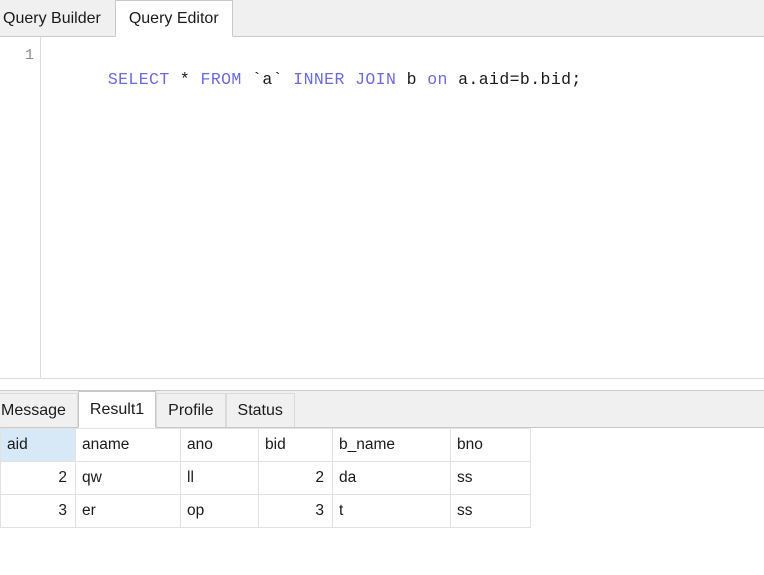 Image resolution: width=764 pixels, height=575 pixels. I want to click on cell-ano: ll, so click(219, 478).